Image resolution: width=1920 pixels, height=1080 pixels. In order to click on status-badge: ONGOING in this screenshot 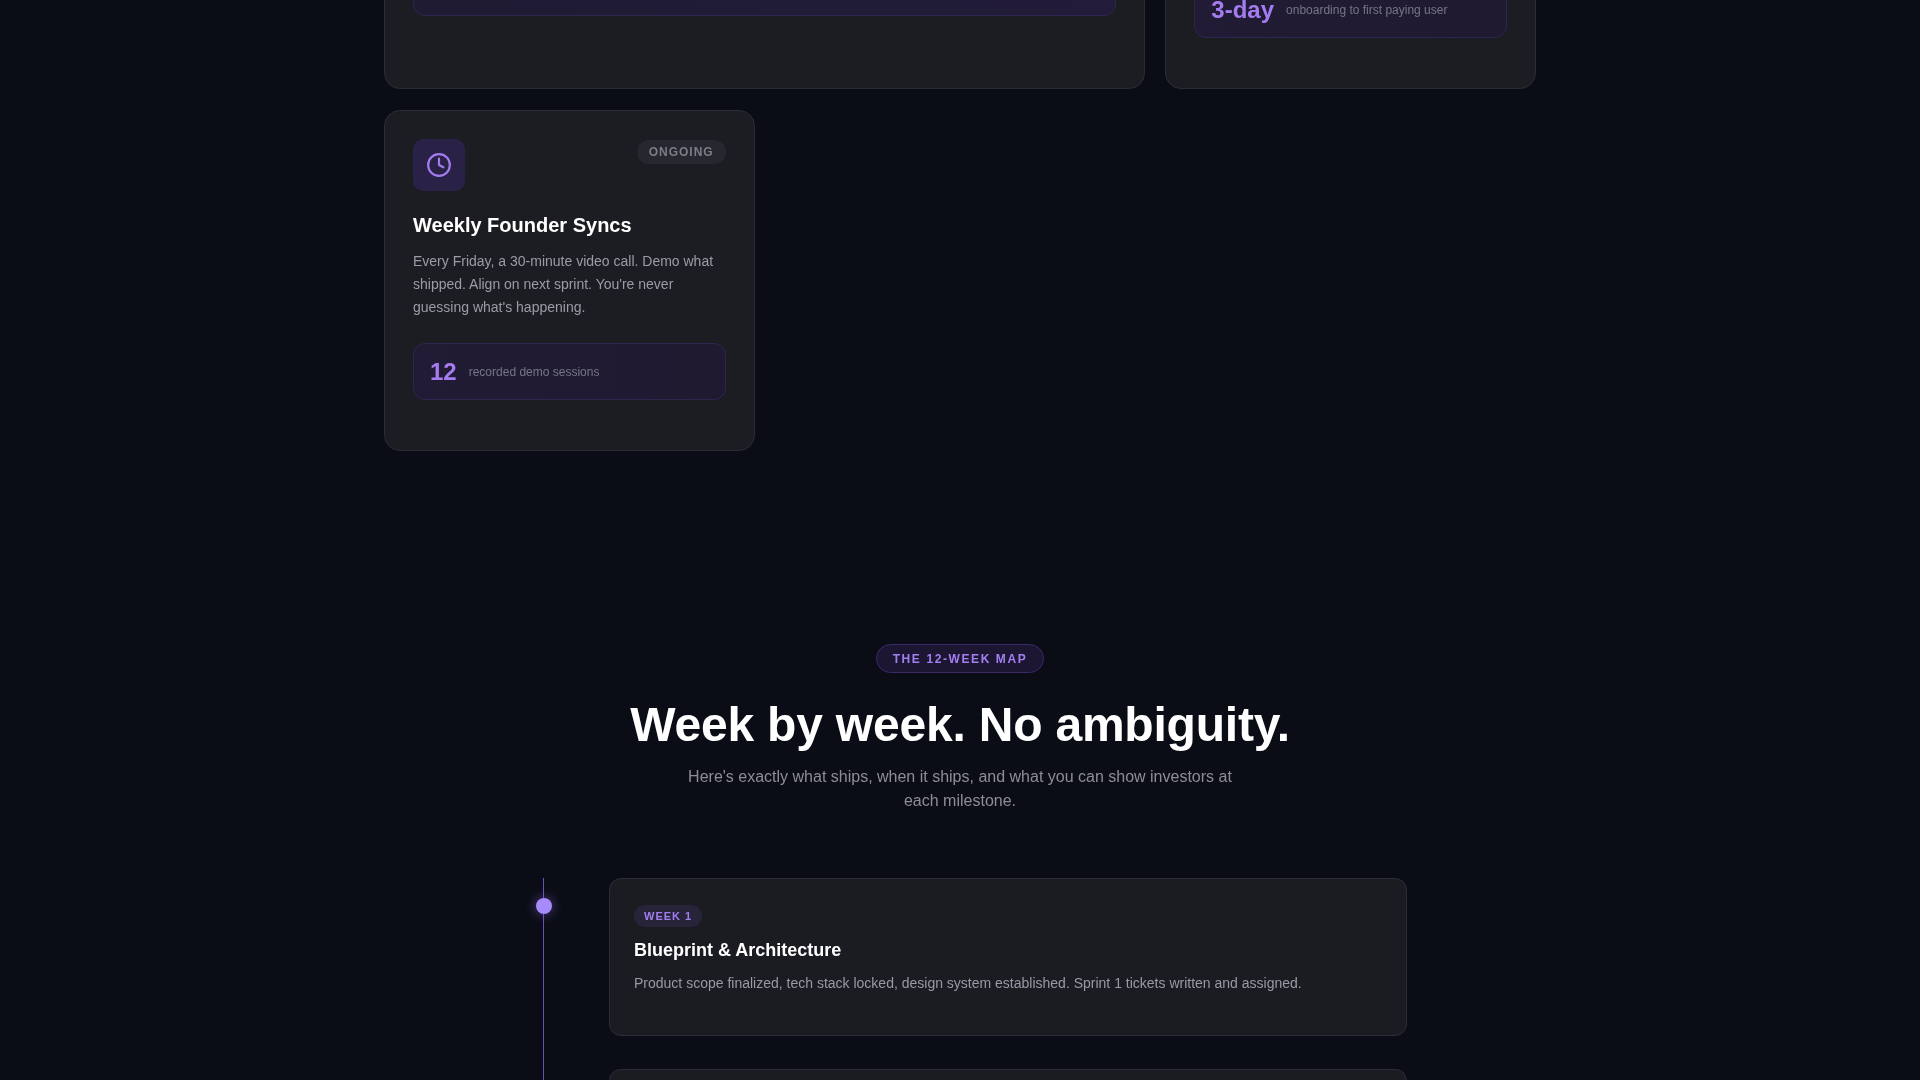, I will do `click(681, 152)`.